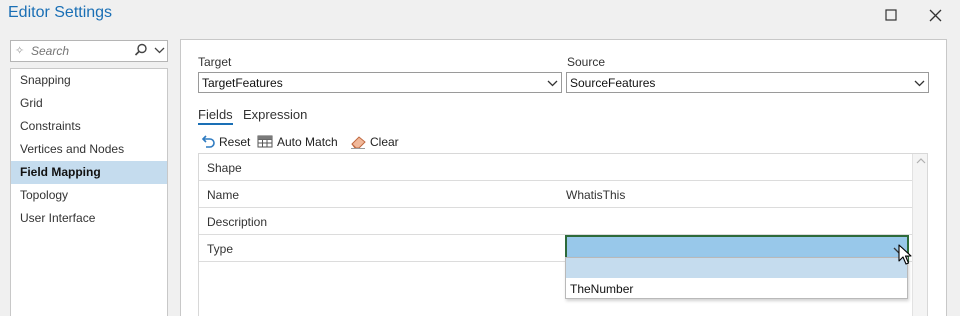 This screenshot has height=316, width=960. I want to click on target-field-cell: Description, so click(237, 222).